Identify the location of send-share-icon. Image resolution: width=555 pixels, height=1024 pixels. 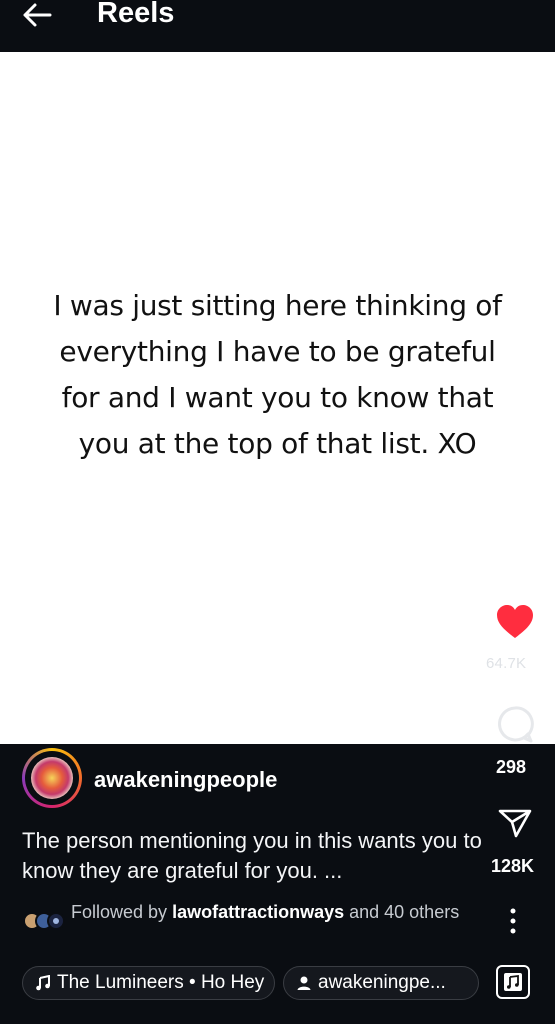
(515, 823).